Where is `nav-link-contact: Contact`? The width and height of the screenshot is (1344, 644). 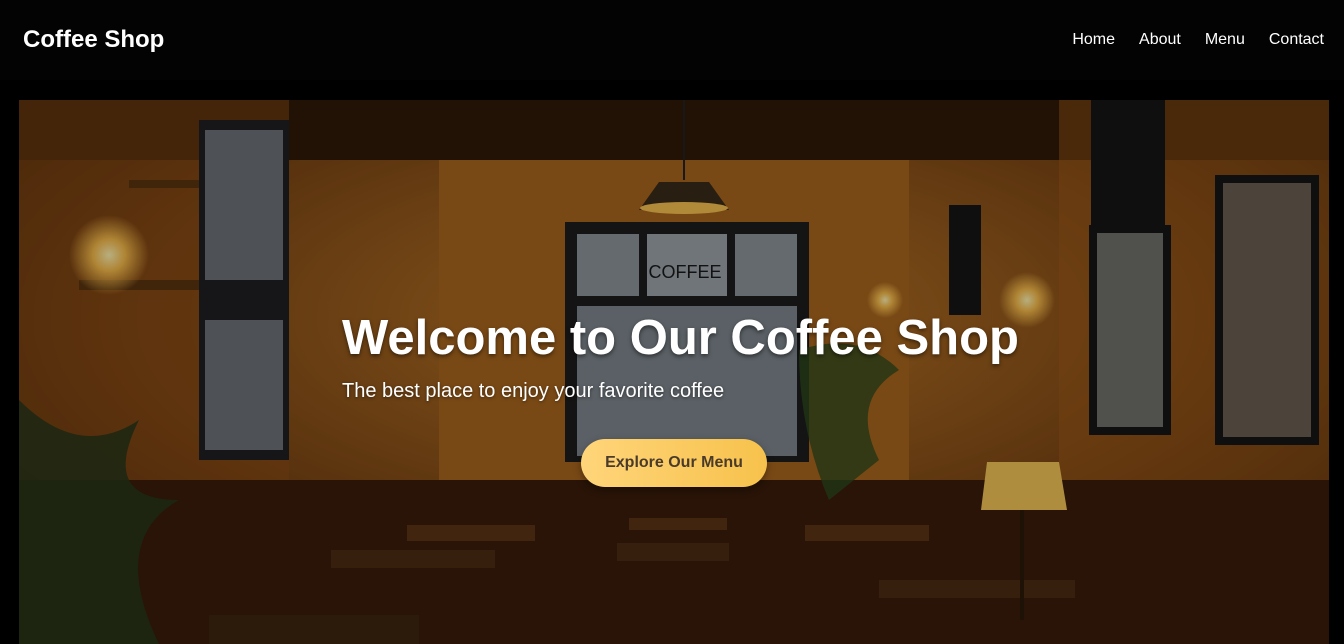 nav-link-contact: Contact is located at coordinates (1296, 40).